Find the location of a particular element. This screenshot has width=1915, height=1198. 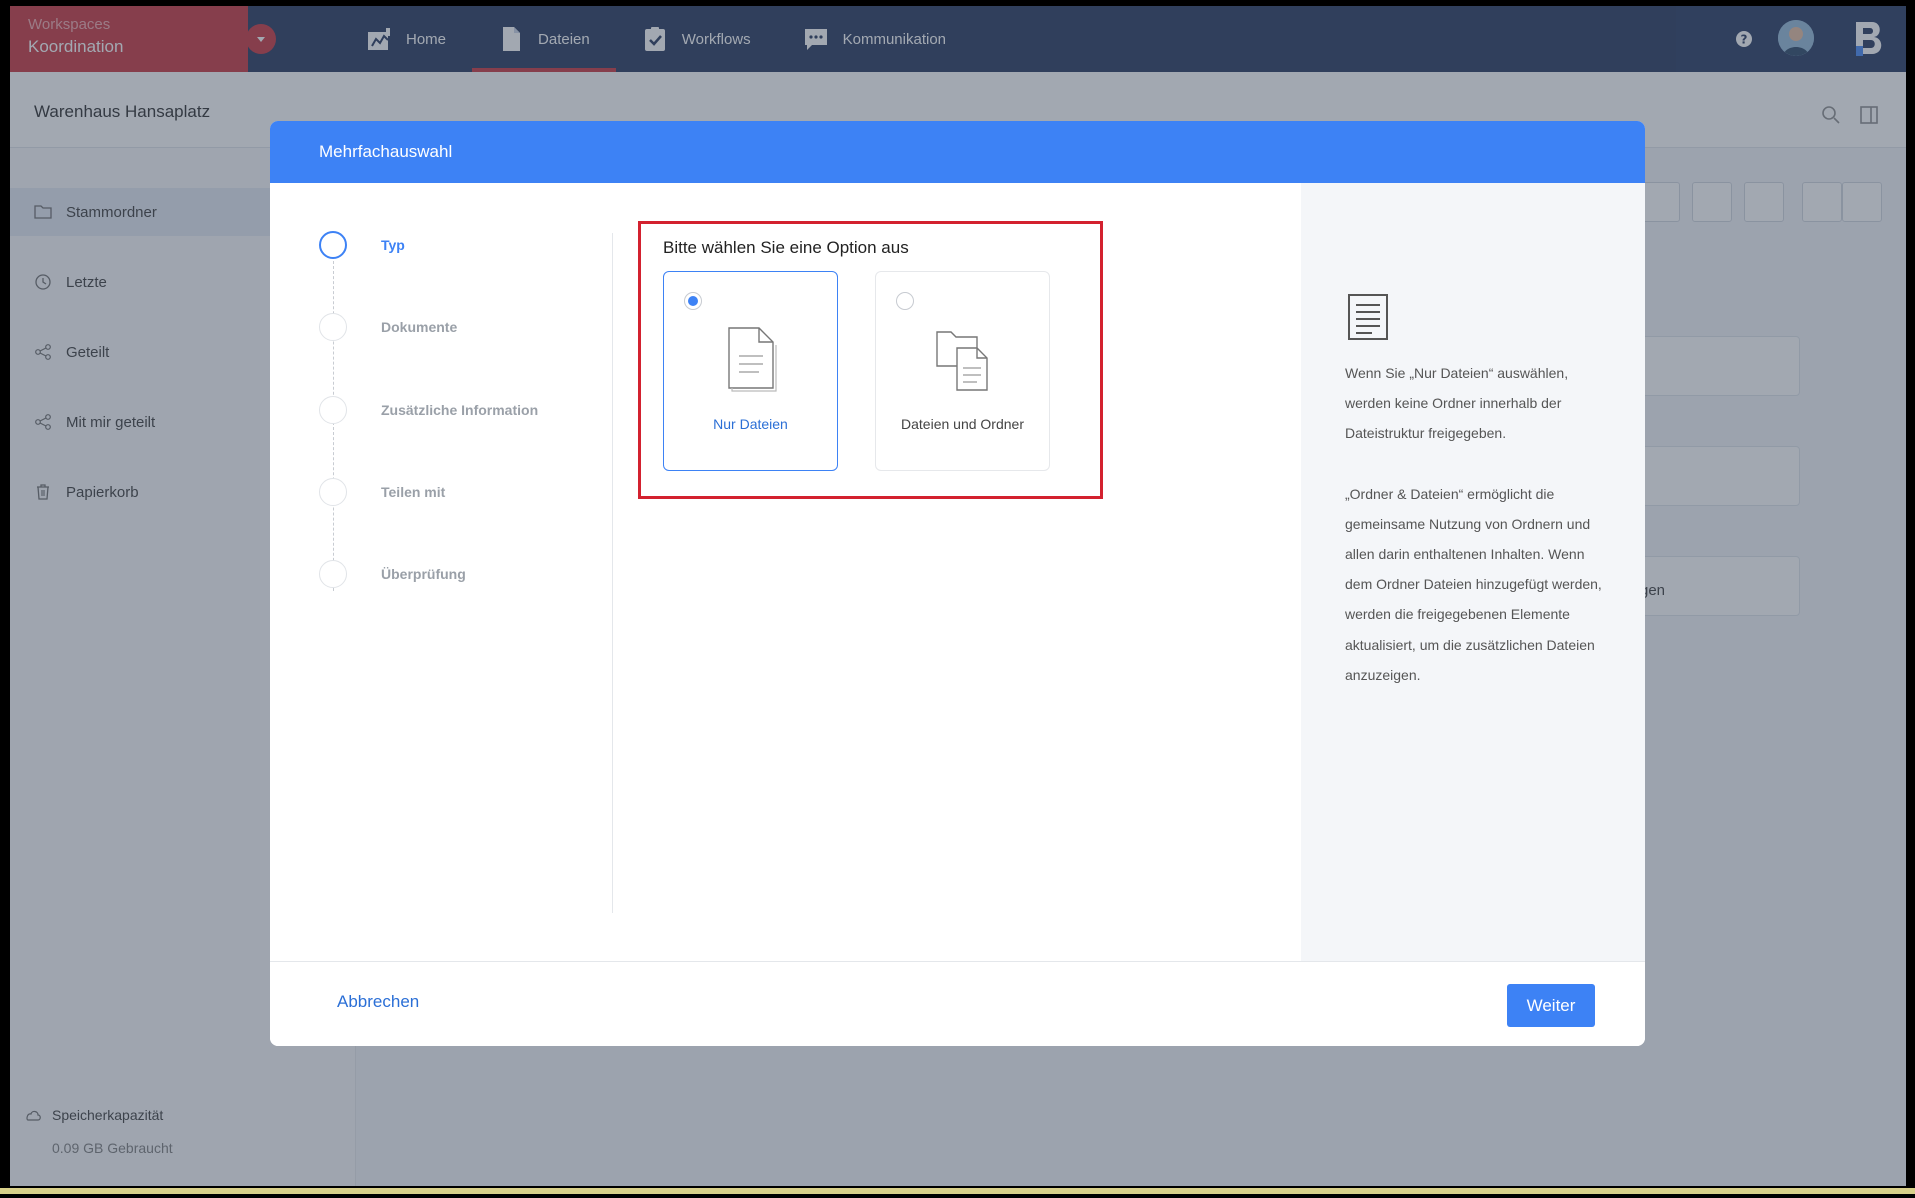

step-label: Zusätzliche Information is located at coordinates (460, 410).